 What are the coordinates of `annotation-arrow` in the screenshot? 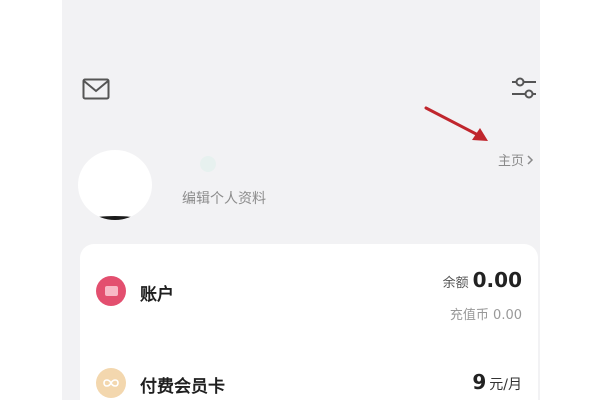 It's located at (456, 123).